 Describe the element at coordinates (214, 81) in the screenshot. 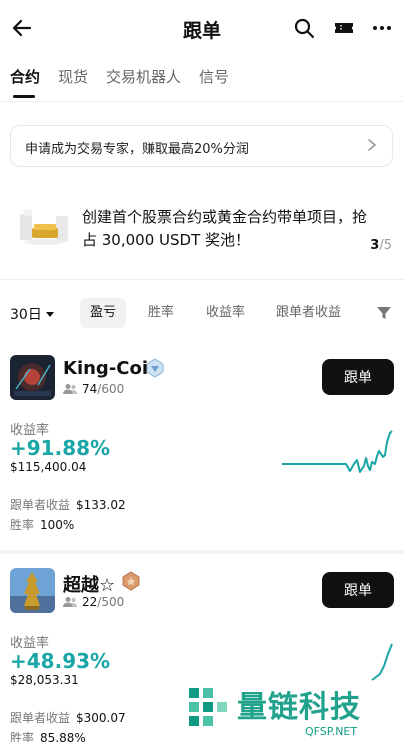

I see `tab-signals: 信号` at that location.